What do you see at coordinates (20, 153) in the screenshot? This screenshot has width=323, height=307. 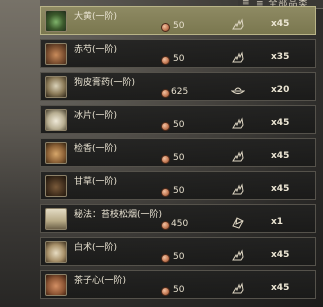 I see `background-scene` at bounding box center [20, 153].